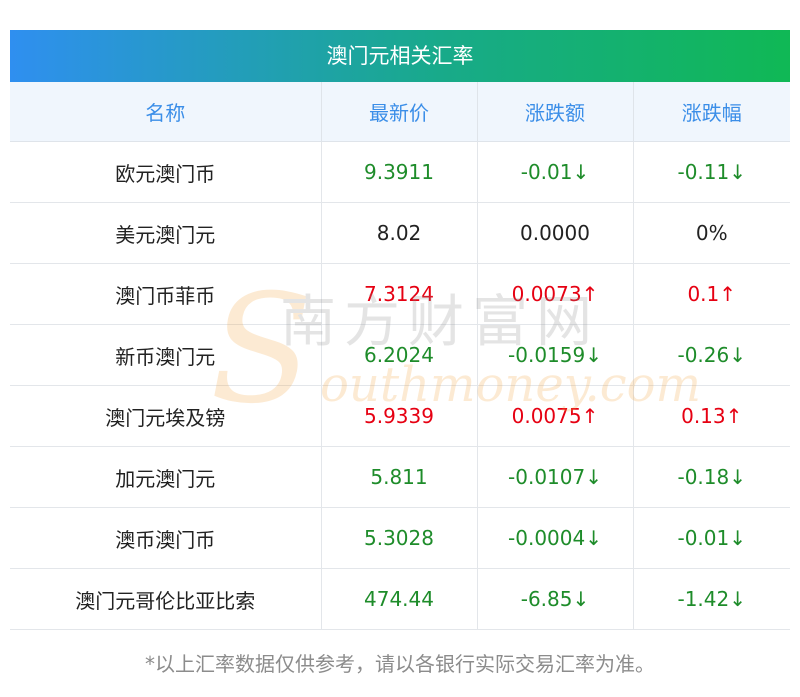 The width and height of the screenshot is (800, 697). I want to click on price-change: -0.0004↓, so click(554, 538).